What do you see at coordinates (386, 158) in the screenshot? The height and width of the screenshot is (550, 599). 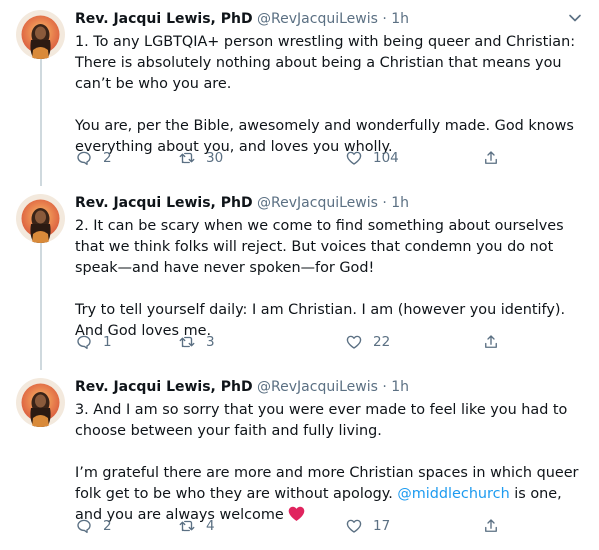 I see `like-count: 104` at bounding box center [386, 158].